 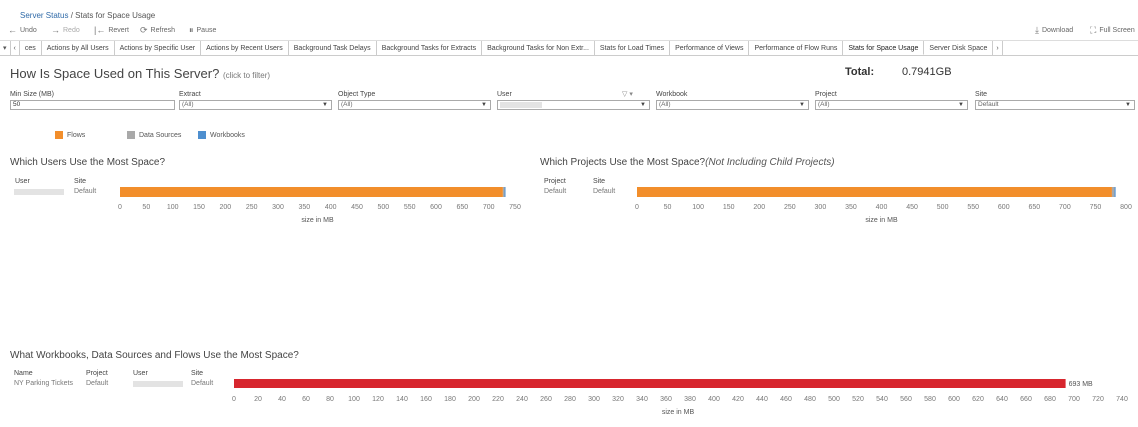 What do you see at coordinates (1122, 399) in the screenshot?
I see `x-tick-label: 740` at bounding box center [1122, 399].